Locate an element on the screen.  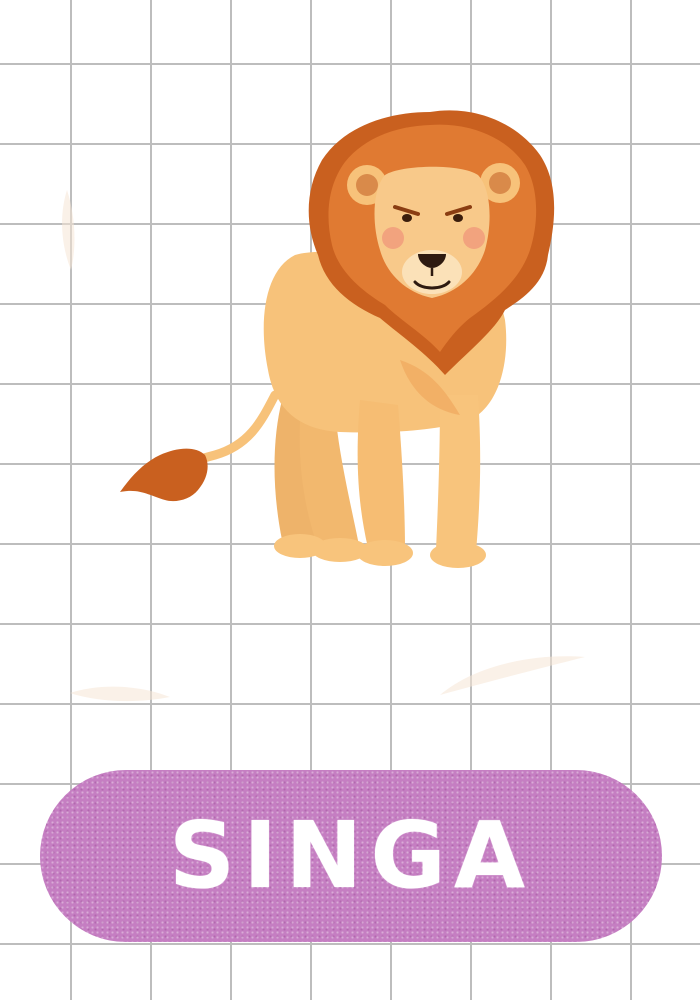
lion-tail-tuft is located at coordinates (164, 475).